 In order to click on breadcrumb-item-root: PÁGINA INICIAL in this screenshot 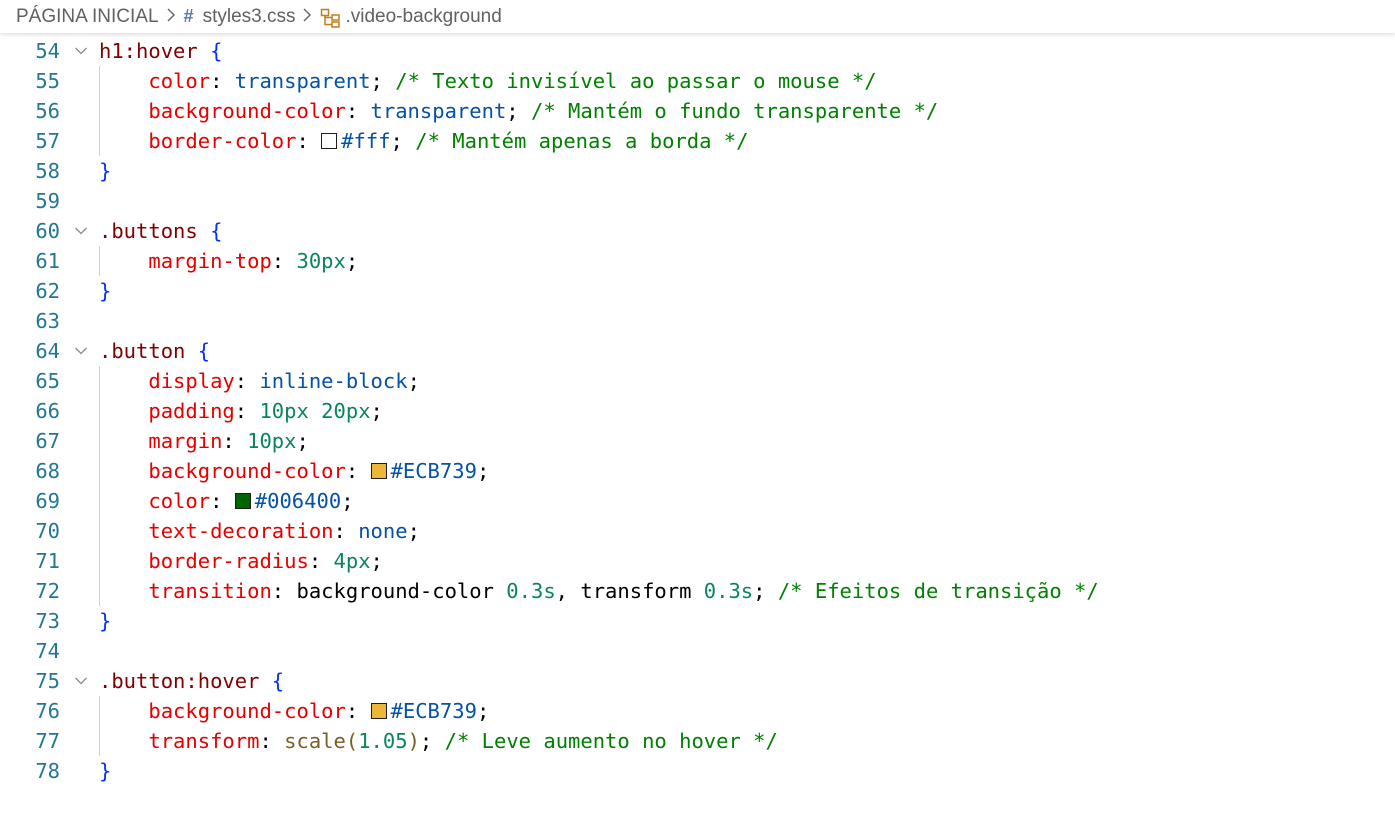, I will do `click(87, 17)`.